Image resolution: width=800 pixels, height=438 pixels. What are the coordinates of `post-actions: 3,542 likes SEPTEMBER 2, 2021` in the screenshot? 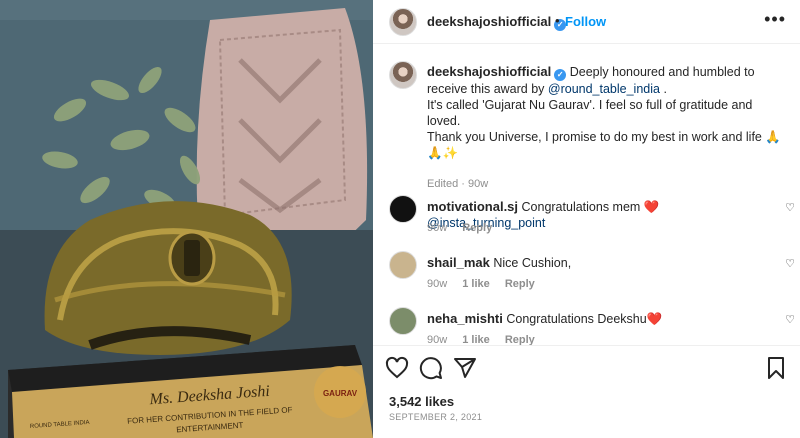 It's located at (586, 391).